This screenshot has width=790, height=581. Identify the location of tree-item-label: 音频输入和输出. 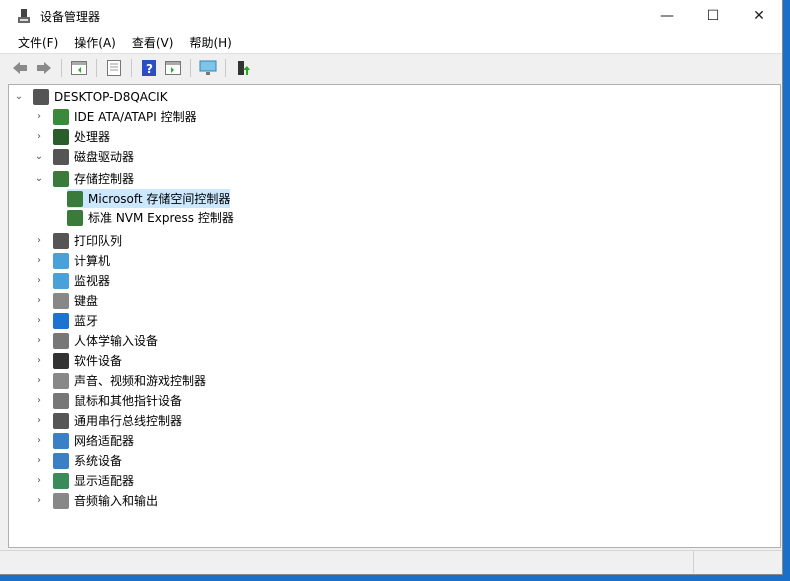
(116, 501).